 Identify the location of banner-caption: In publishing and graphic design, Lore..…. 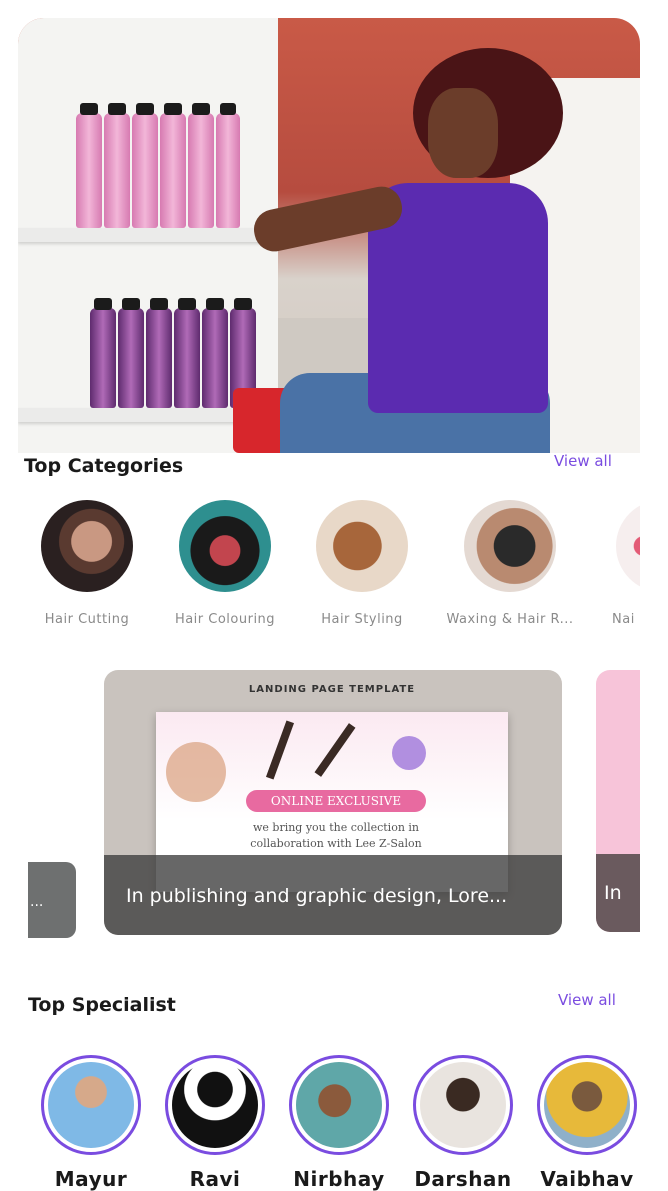
(333, 895).